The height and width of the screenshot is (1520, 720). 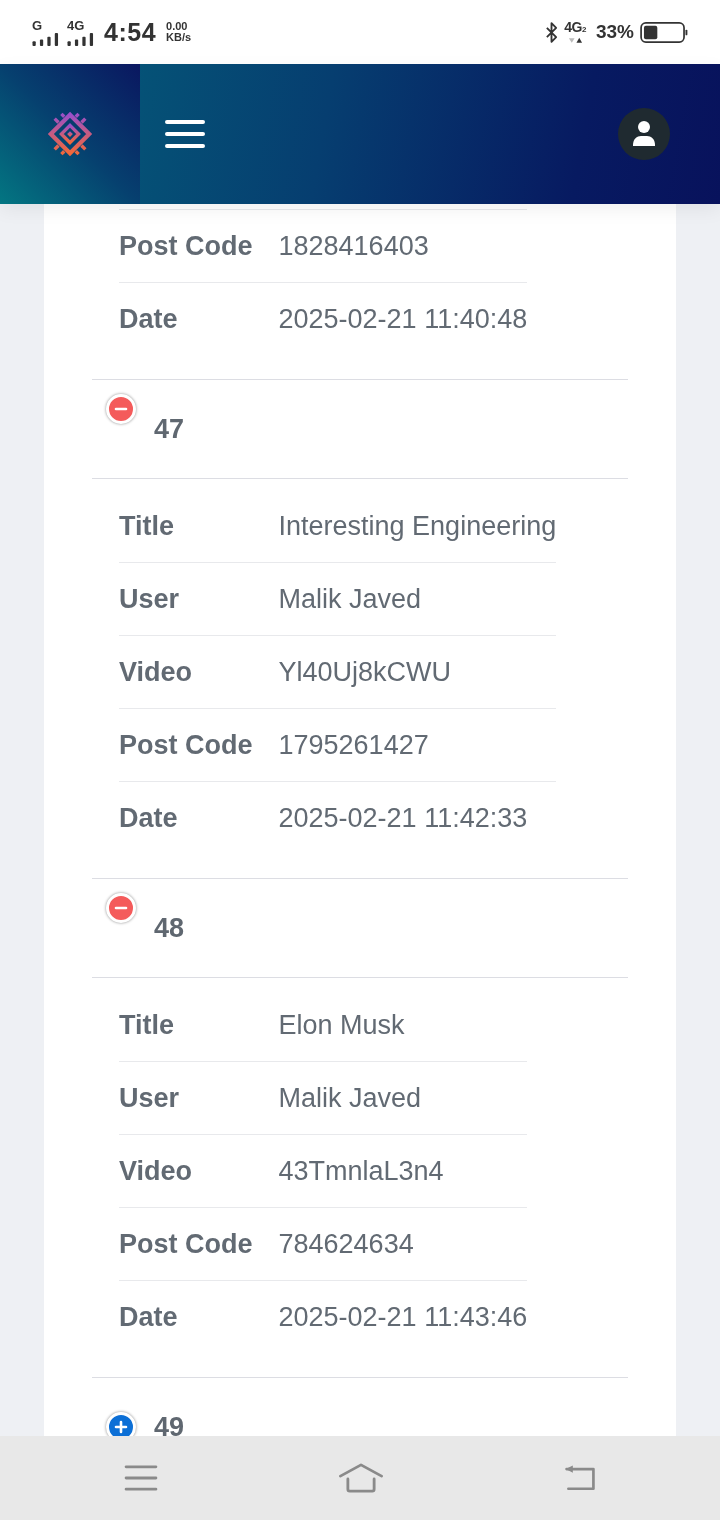 I want to click on user-avatar-icon, so click(x=644, y=134).